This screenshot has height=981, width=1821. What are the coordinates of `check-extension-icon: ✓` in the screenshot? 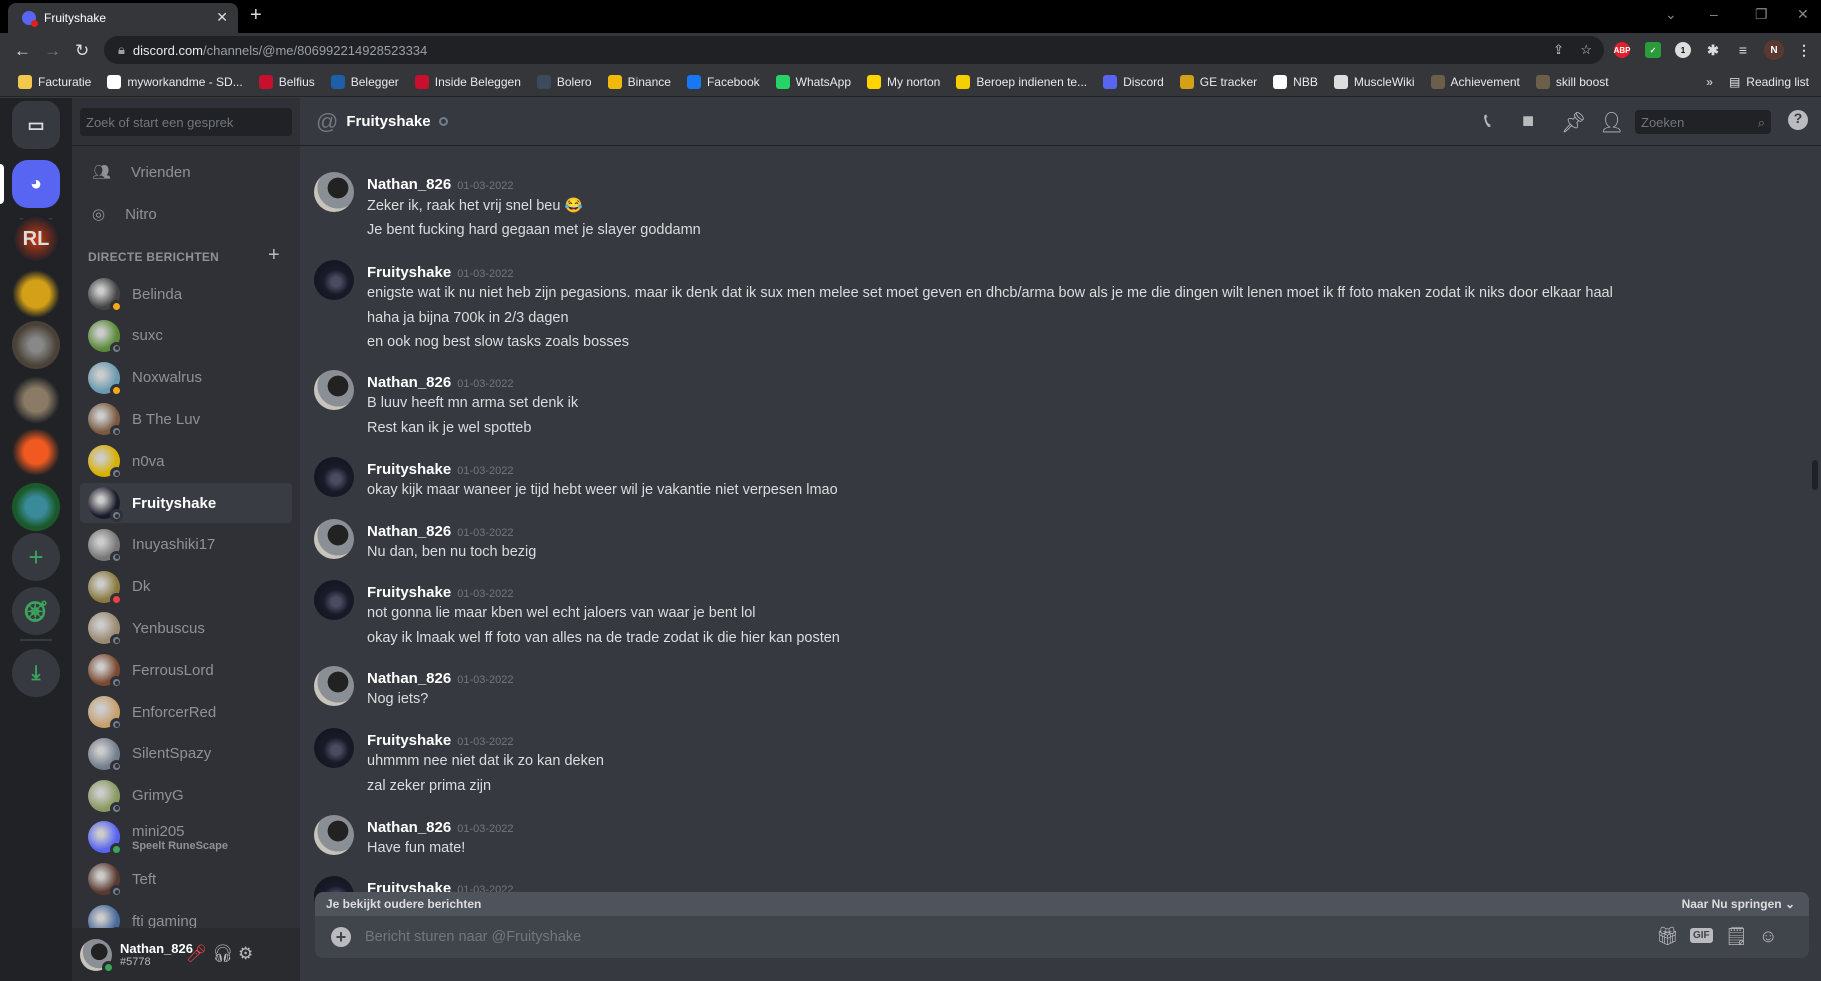 It's located at (1653, 50).